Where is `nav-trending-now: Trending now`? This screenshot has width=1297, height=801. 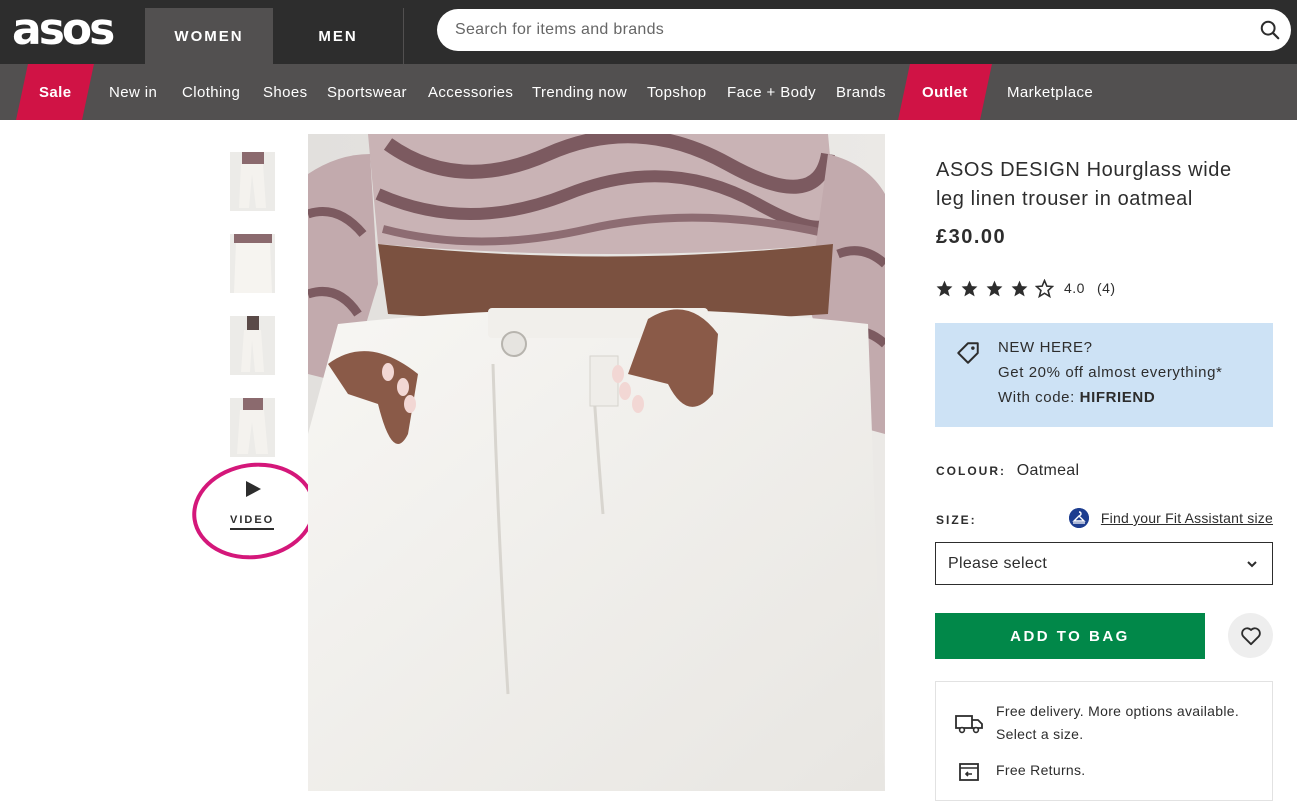 nav-trending-now: Trending now is located at coordinates (579, 92).